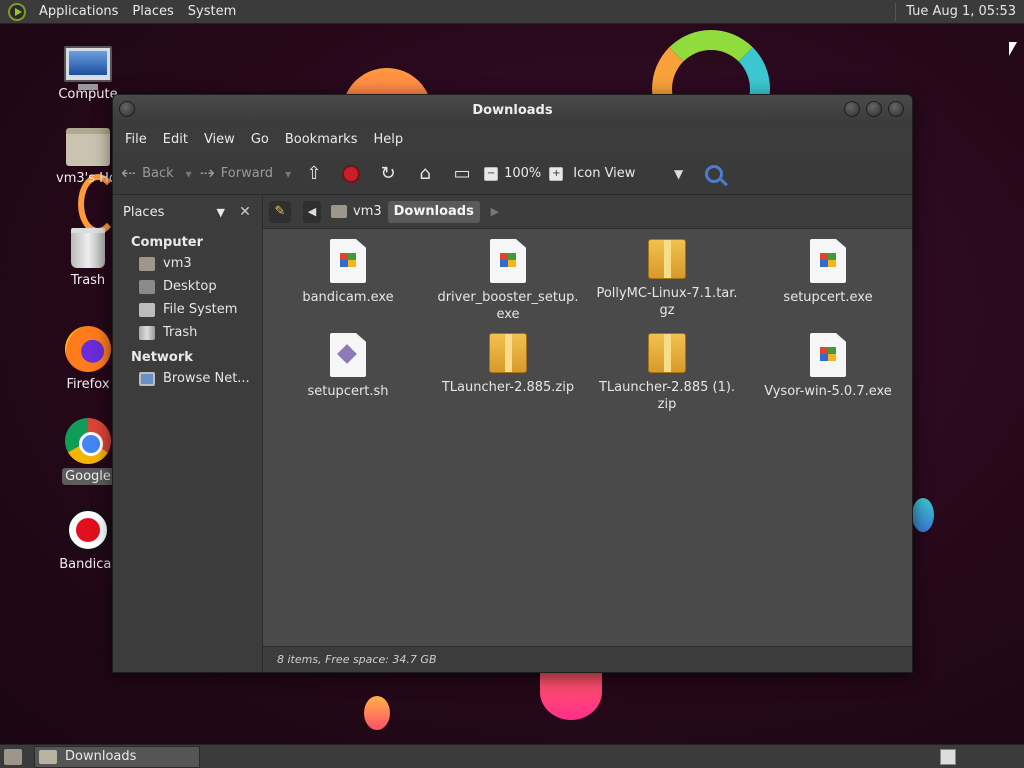  Describe the element at coordinates (425, 174) in the screenshot. I see `home-button: ⌂` at that location.